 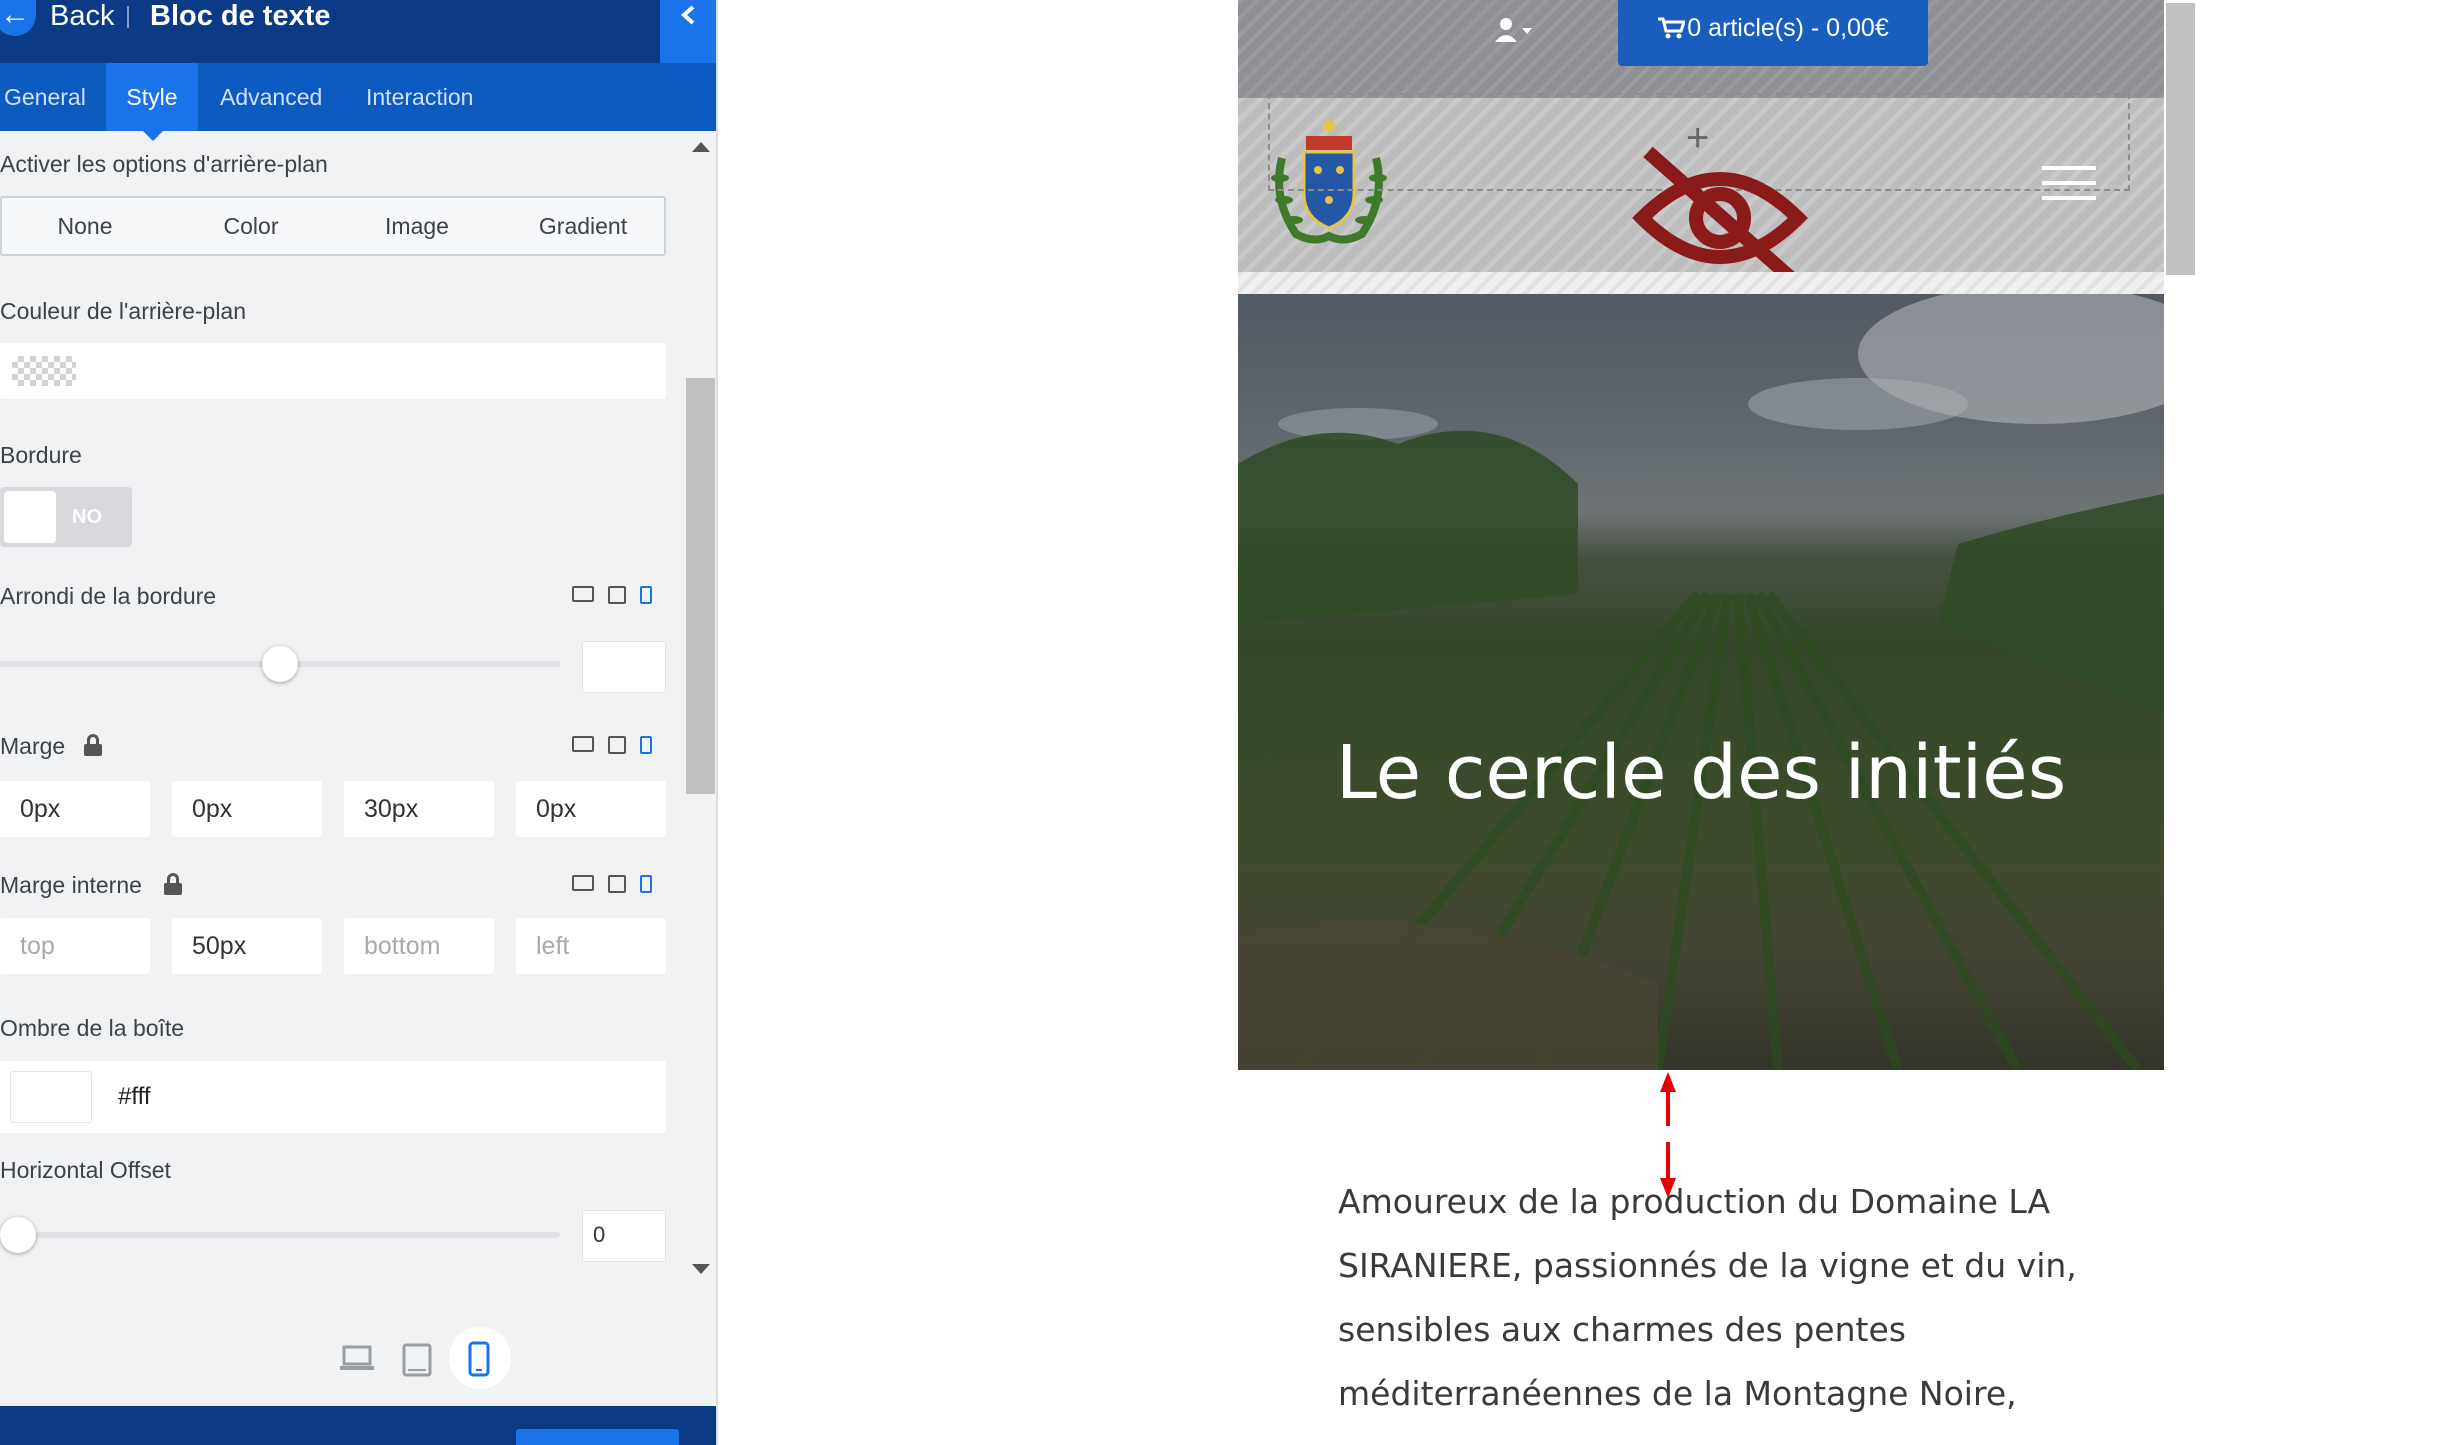 What do you see at coordinates (128, 17) in the screenshot?
I see `topbar-divider` at bounding box center [128, 17].